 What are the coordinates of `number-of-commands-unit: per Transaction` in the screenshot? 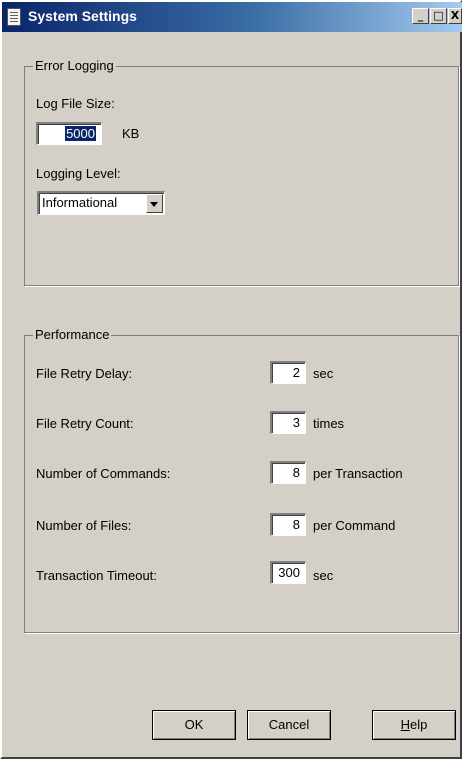 It's located at (358, 473).